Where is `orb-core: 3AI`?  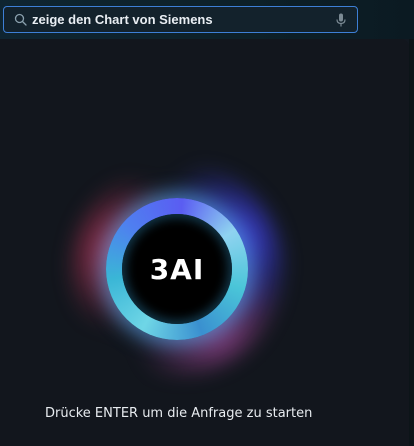 orb-core: 3AI is located at coordinates (177, 269).